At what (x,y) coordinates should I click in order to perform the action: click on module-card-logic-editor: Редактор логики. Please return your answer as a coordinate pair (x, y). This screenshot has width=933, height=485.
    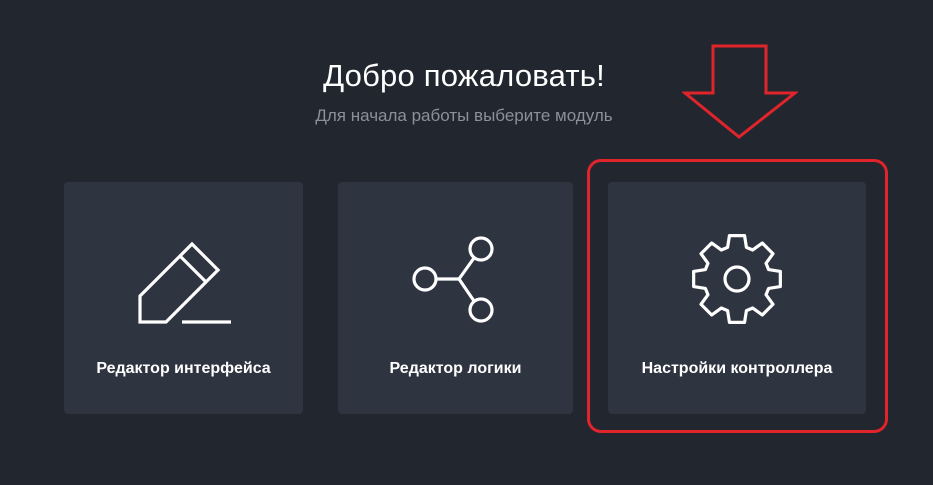
    Looking at the image, I should click on (455, 298).